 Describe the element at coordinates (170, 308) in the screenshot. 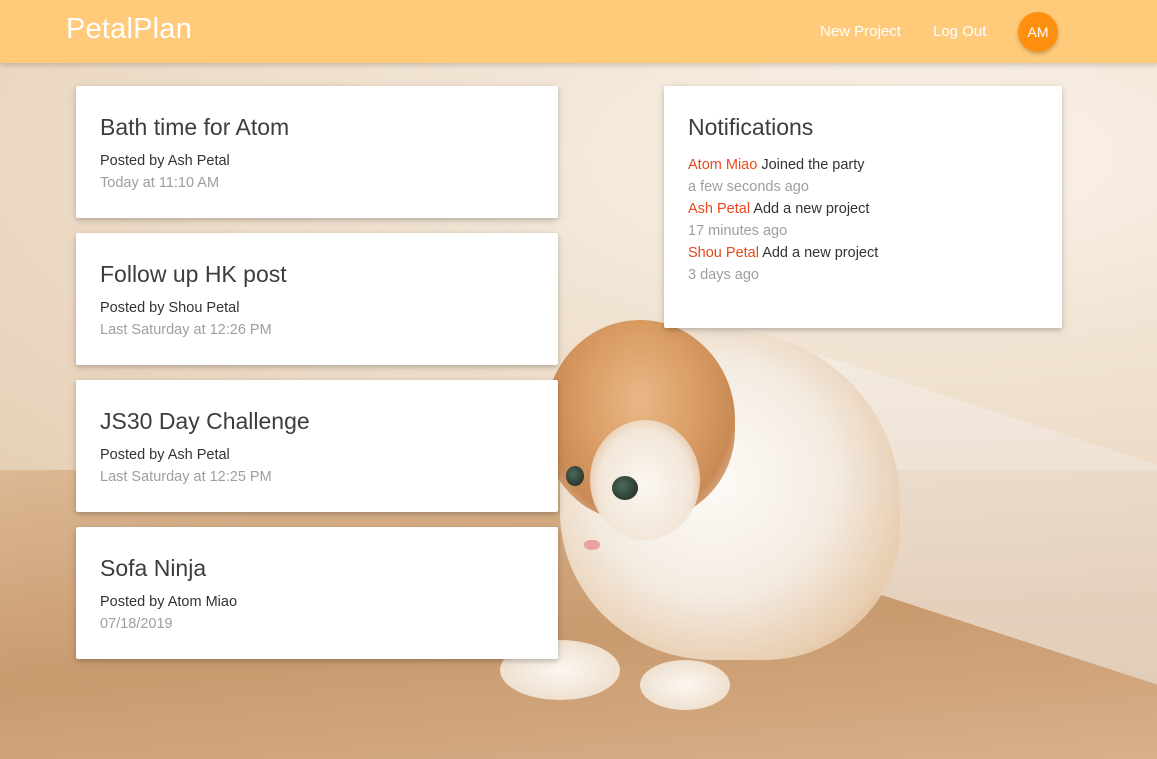

I see `project-author: Posted by Shou Petal` at that location.